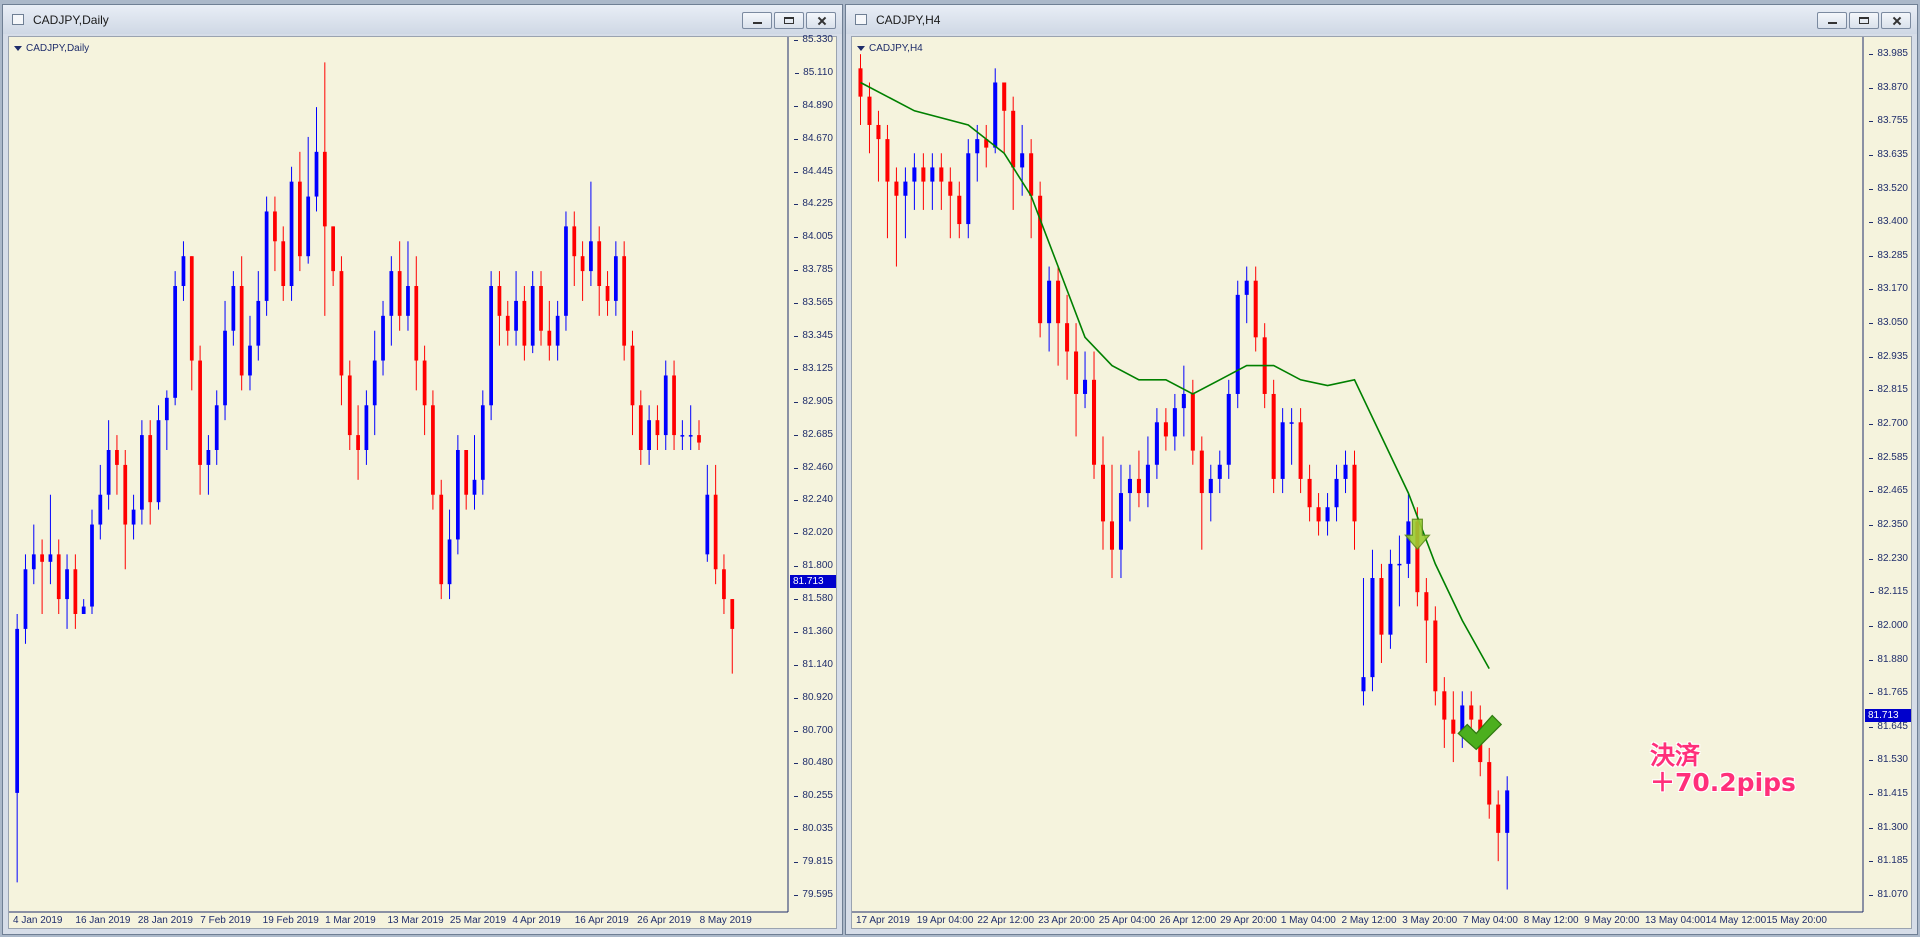 Image resolution: width=1920 pixels, height=937 pixels. What do you see at coordinates (1888, 53) in the screenshot?
I see `price-tick: 83.985` at bounding box center [1888, 53].